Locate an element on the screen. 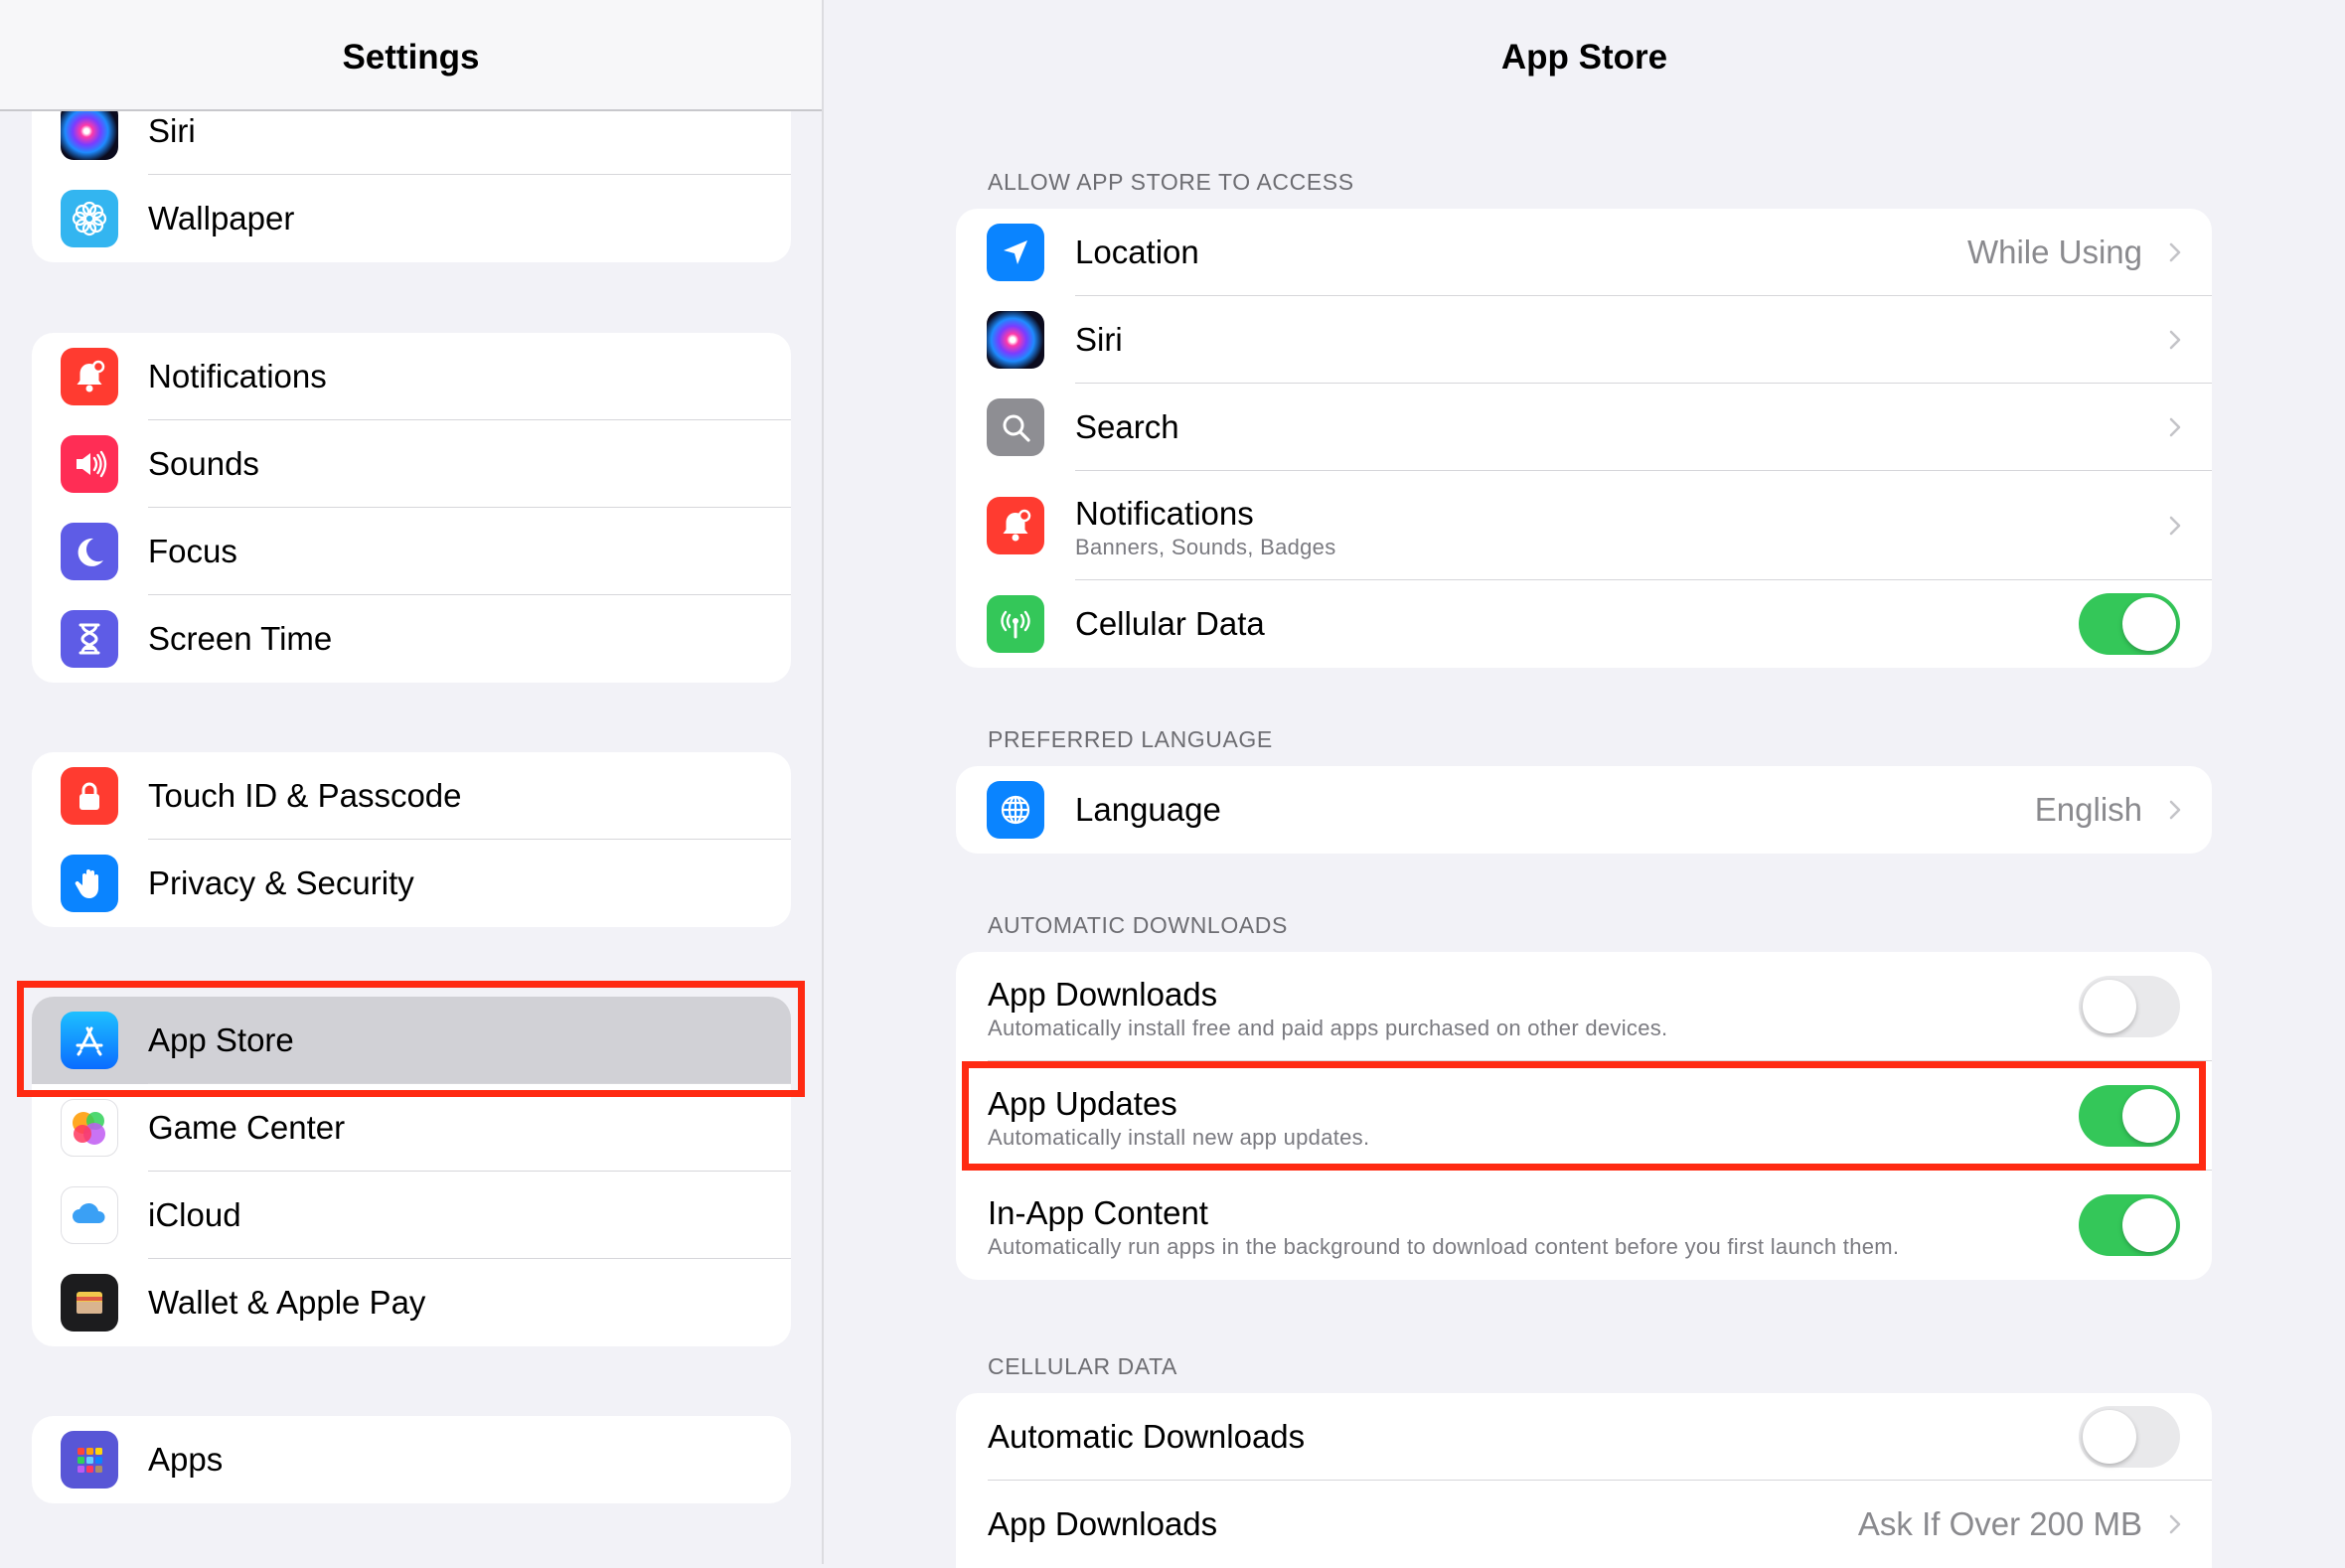 The height and width of the screenshot is (1568, 2345). focus-icon is located at coordinates (89, 552).